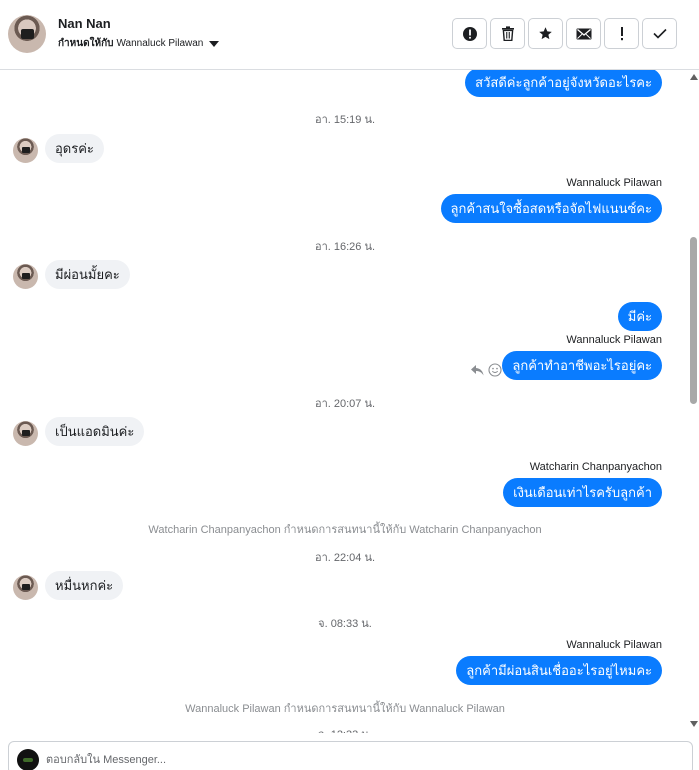 This screenshot has width=699, height=770. Describe the element at coordinates (84, 23) in the screenshot. I see `contact-name: Nan Nan` at that location.